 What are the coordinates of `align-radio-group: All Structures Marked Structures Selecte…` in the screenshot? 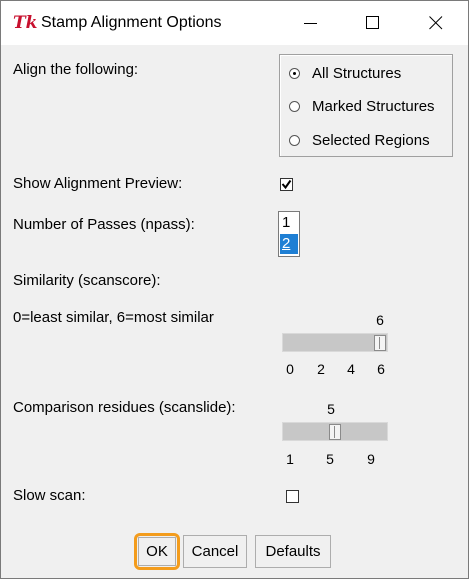 It's located at (366, 105).